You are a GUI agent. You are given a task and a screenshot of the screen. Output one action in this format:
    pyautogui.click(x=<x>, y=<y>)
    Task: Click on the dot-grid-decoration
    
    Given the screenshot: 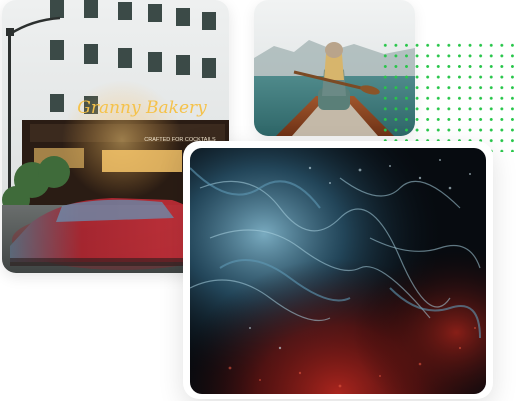 What is the action you would take?
    pyautogui.click(x=449, y=96)
    